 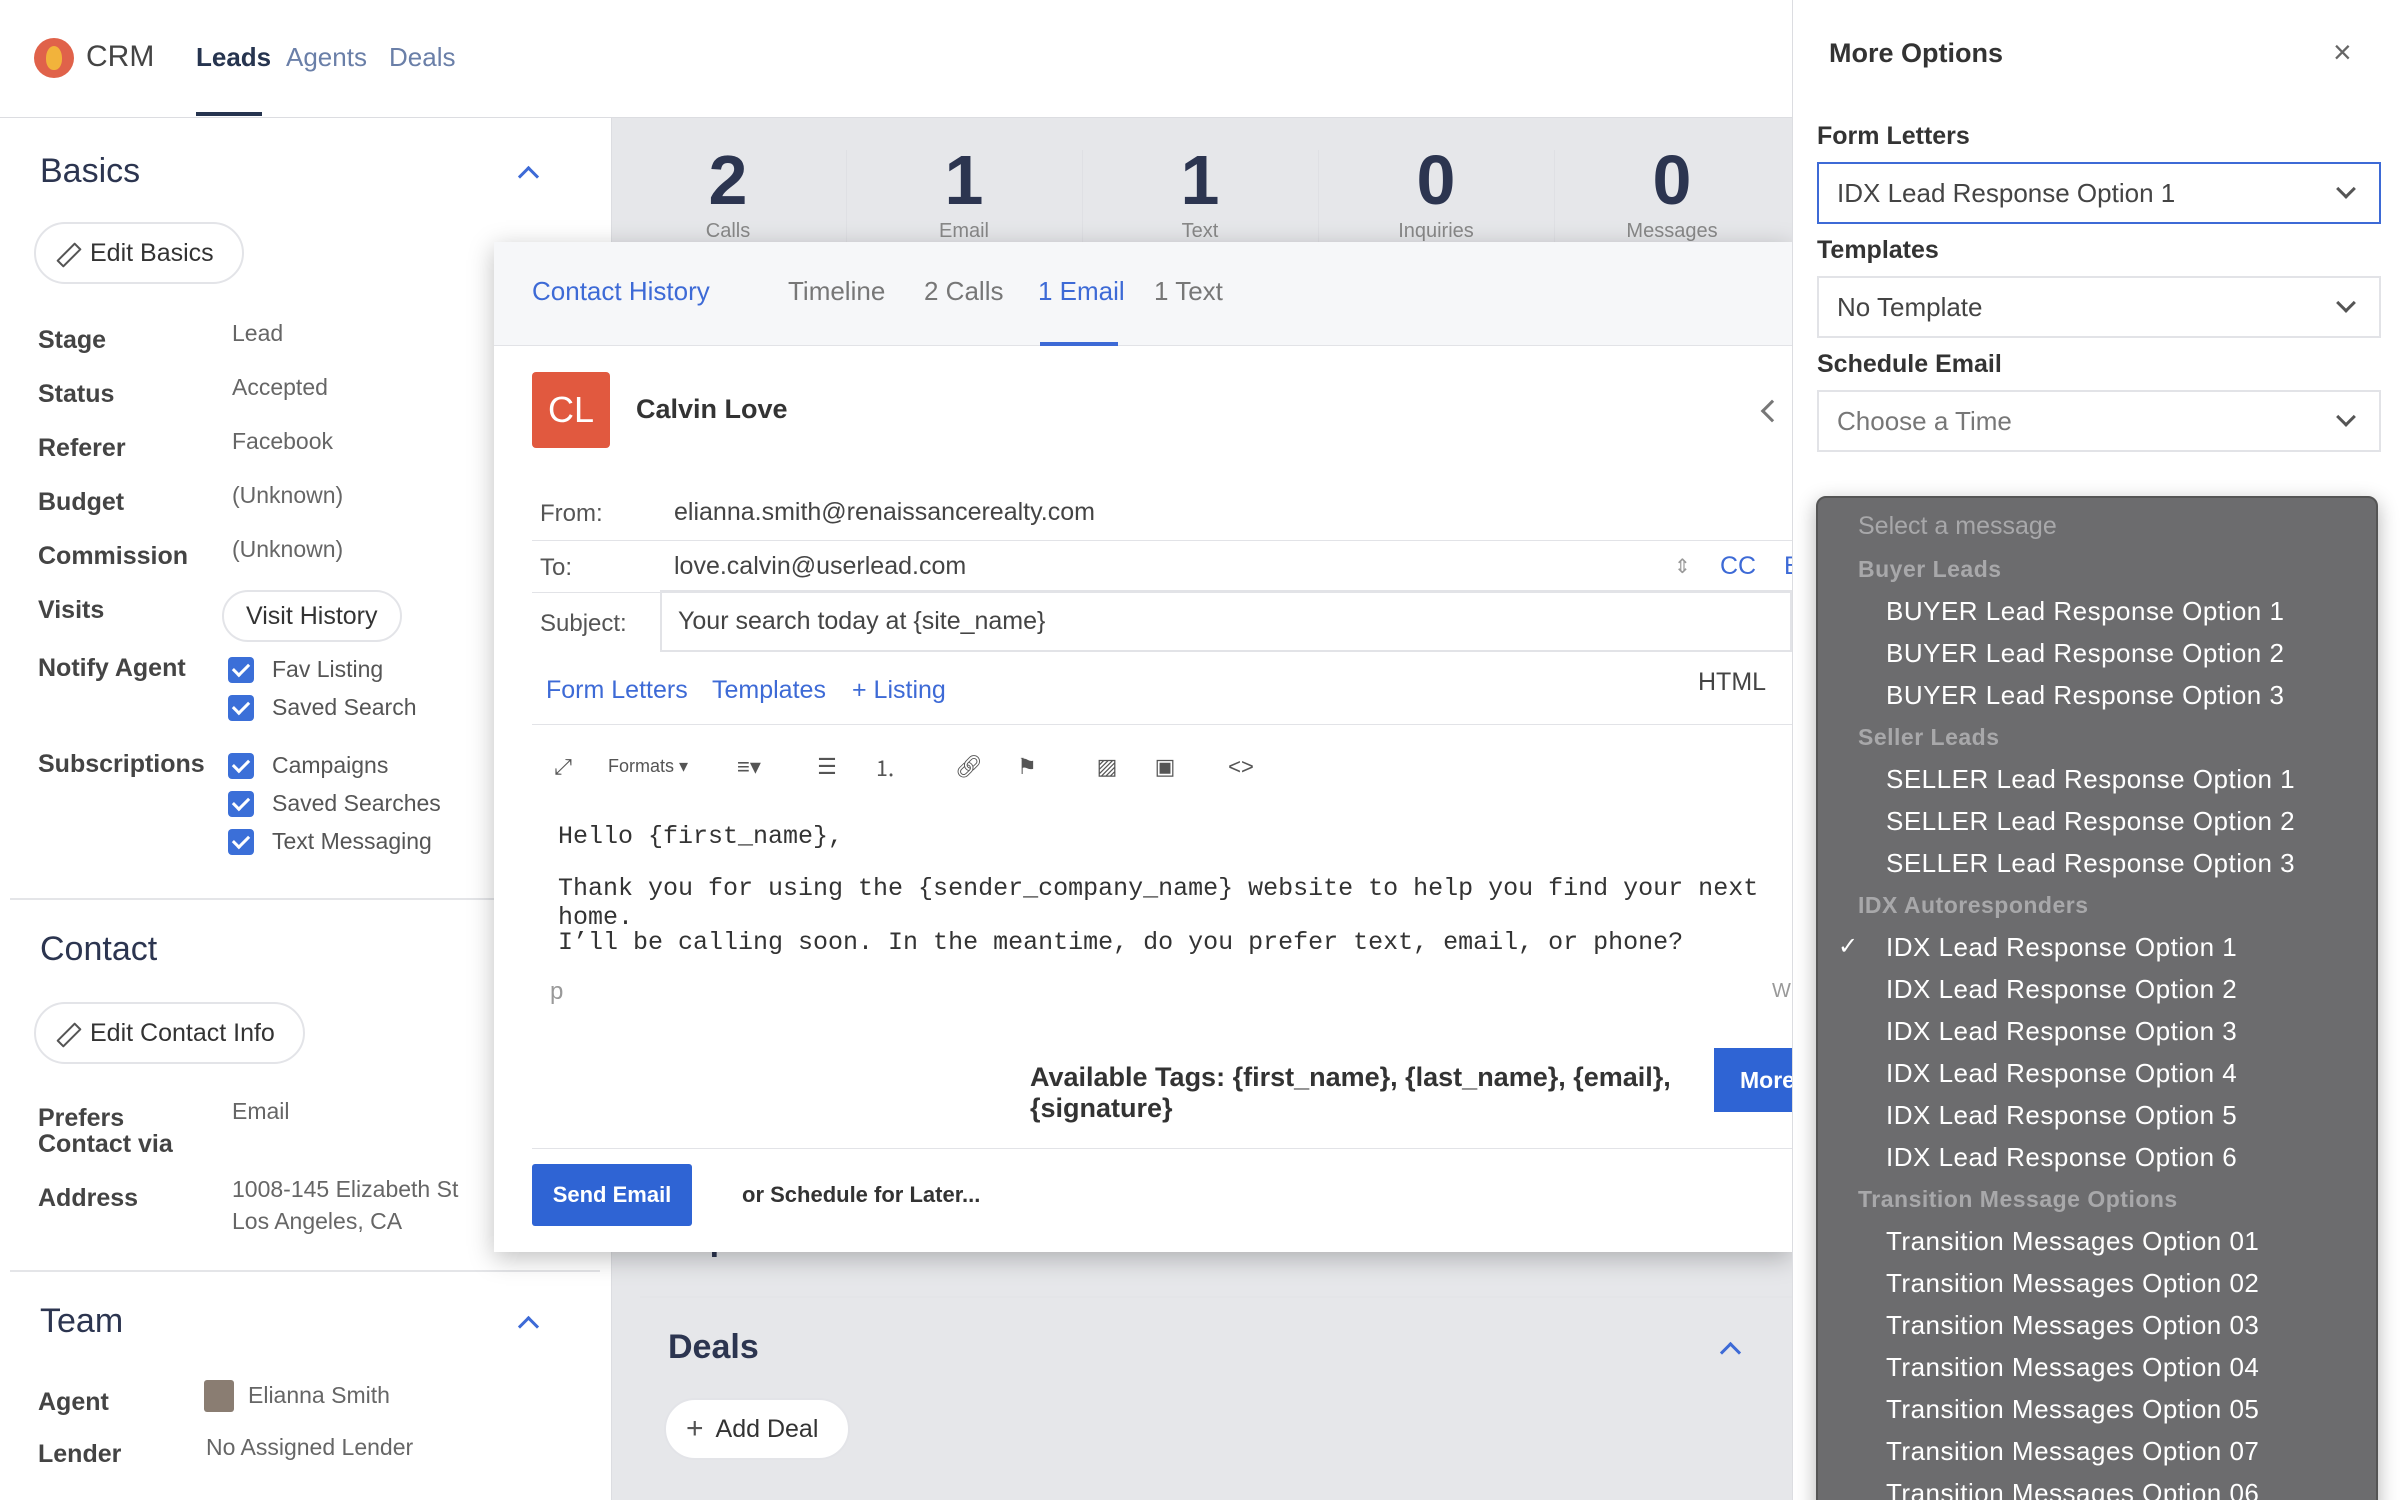 What do you see at coordinates (76, 394) in the screenshot?
I see `status-label: Status` at bounding box center [76, 394].